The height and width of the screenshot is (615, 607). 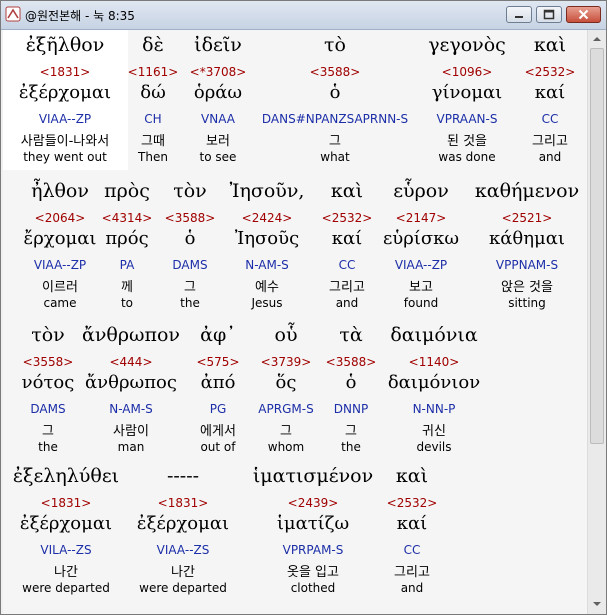 I want to click on morphology-code: VPPNAM-S, so click(x=517, y=265).